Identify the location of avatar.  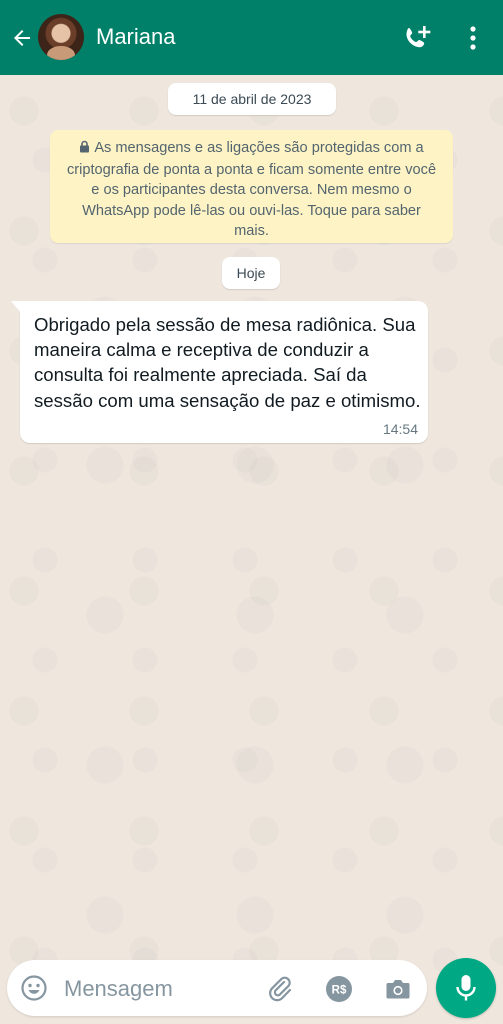
(61, 37).